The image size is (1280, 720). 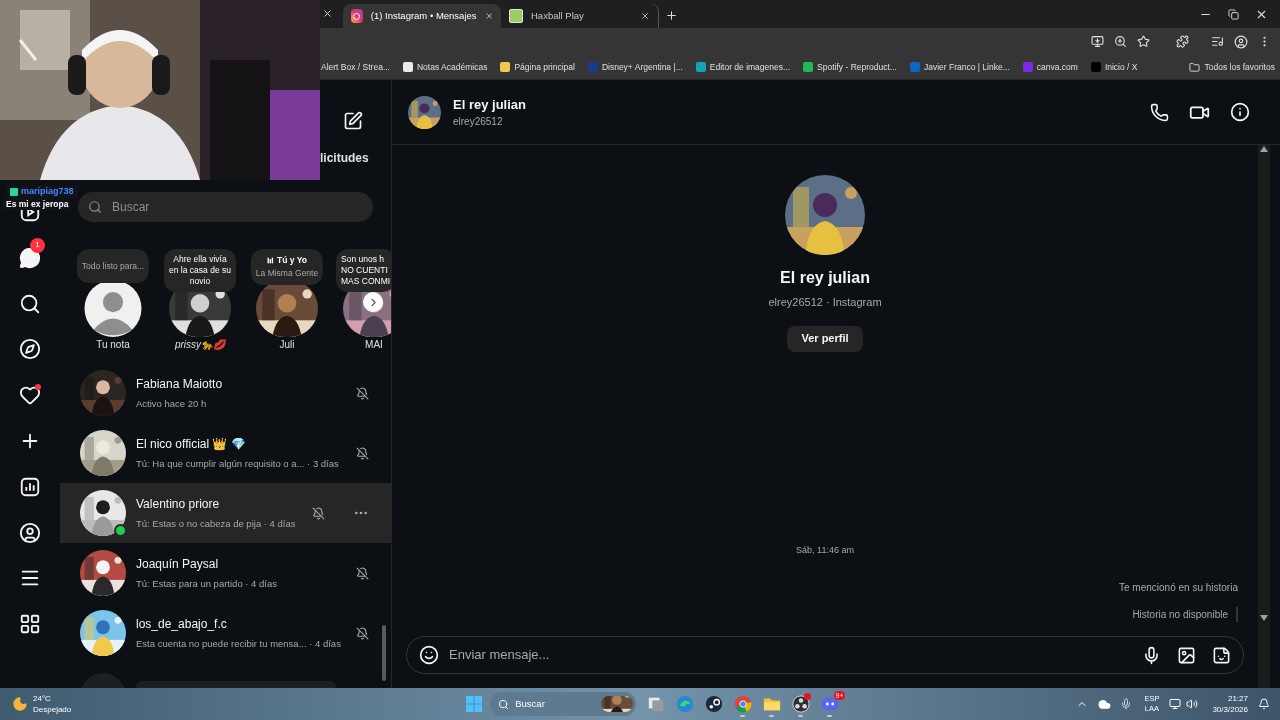 What do you see at coordinates (374, 345) in the screenshot?
I see `note-author: MAI` at bounding box center [374, 345].